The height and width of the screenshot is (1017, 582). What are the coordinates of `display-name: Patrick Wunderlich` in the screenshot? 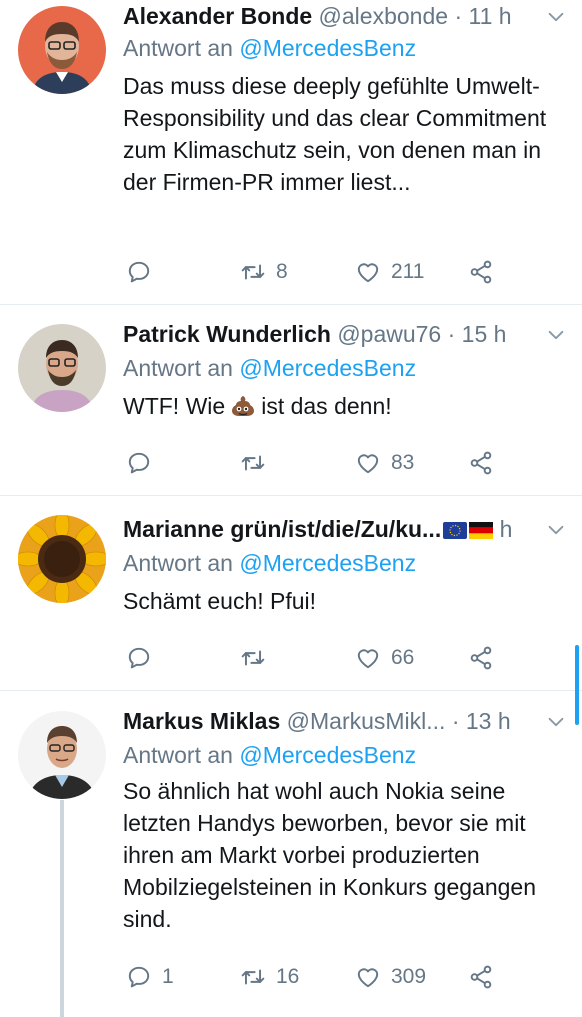 It's located at (227, 334).